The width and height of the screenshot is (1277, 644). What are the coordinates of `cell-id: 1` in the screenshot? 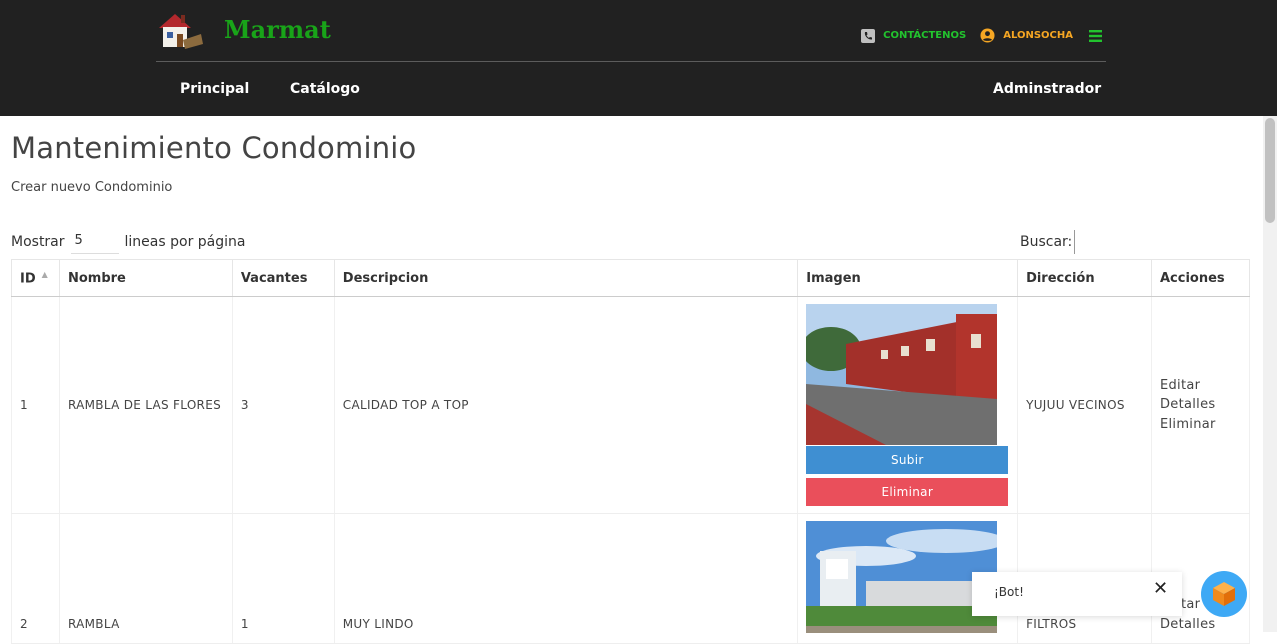 It's located at (35, 405).